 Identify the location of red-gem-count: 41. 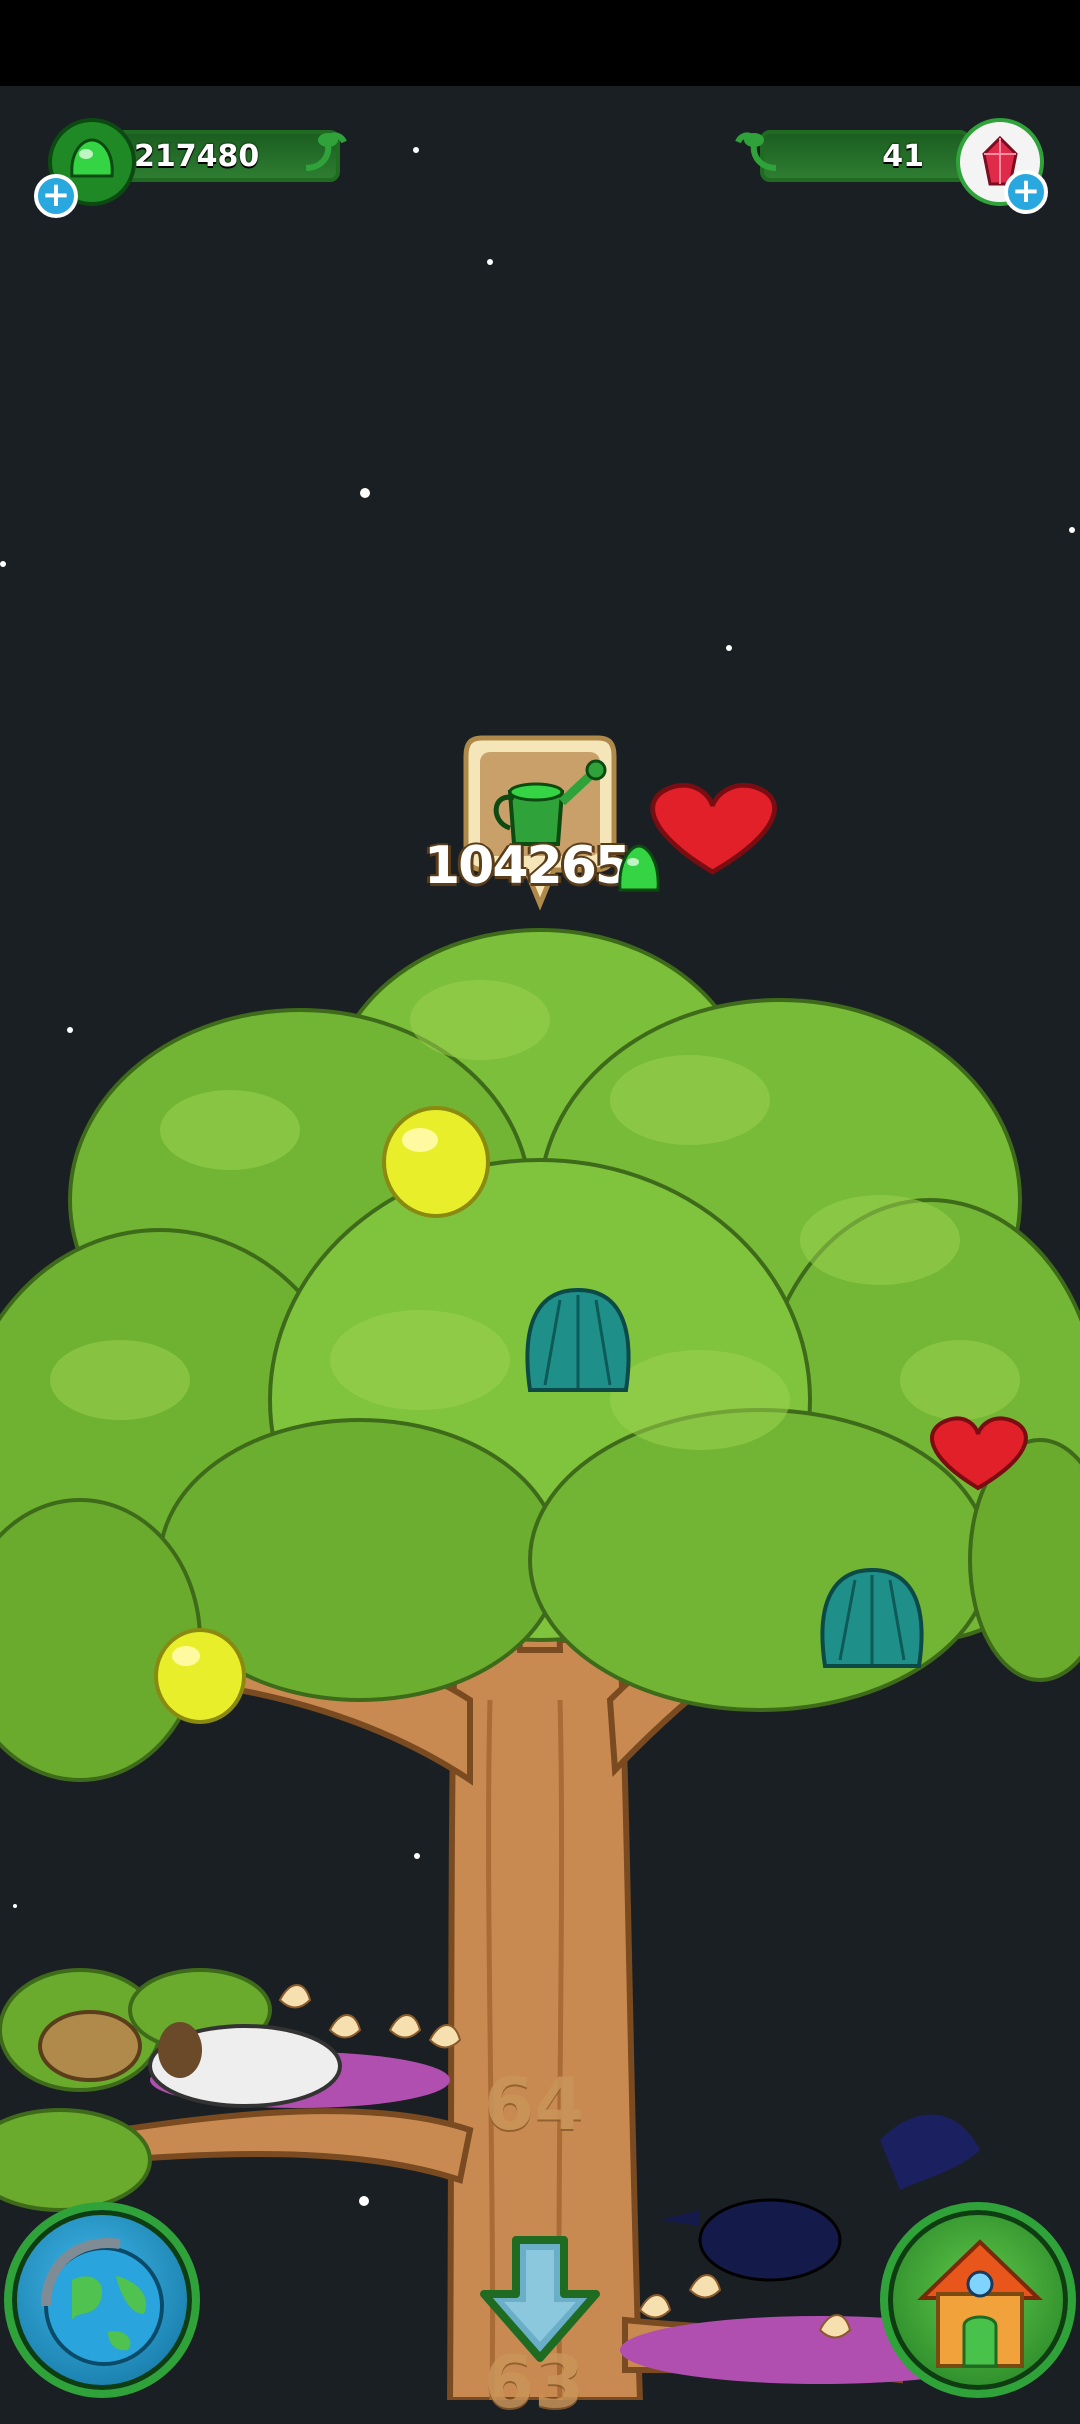
(903, 156).